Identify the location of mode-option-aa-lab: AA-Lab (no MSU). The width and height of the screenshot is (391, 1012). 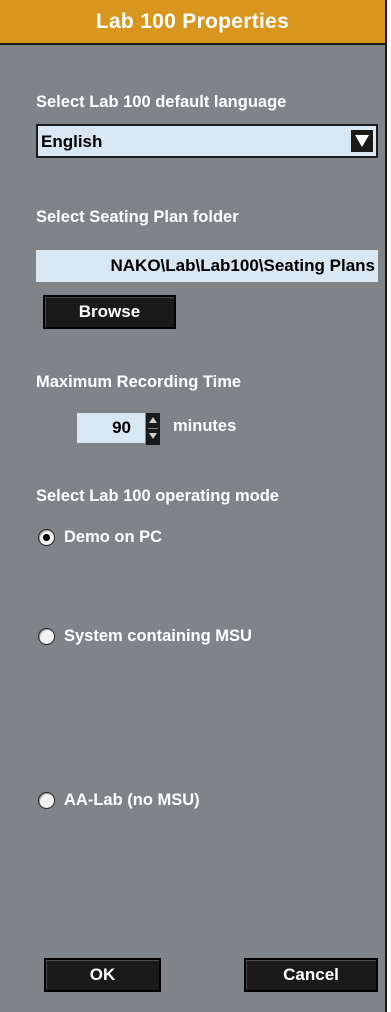
(119, 800).